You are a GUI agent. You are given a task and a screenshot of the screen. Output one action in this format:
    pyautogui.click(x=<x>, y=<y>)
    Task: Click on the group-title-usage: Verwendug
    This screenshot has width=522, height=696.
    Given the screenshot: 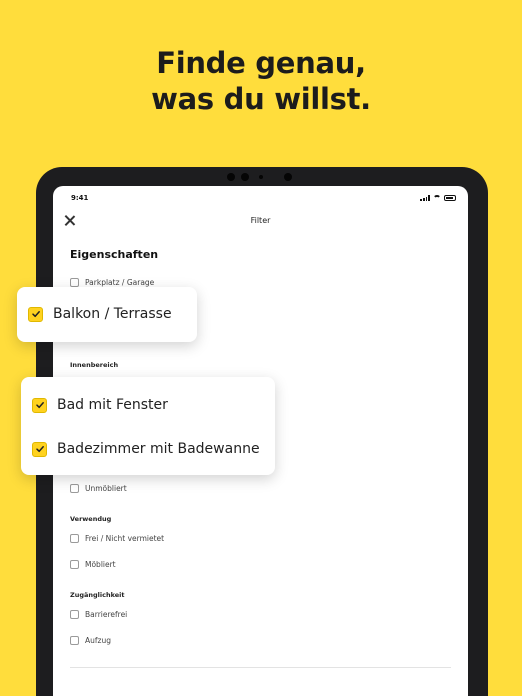 What is the action you would take?
    pyautogui.click(x=91, y=519)
    